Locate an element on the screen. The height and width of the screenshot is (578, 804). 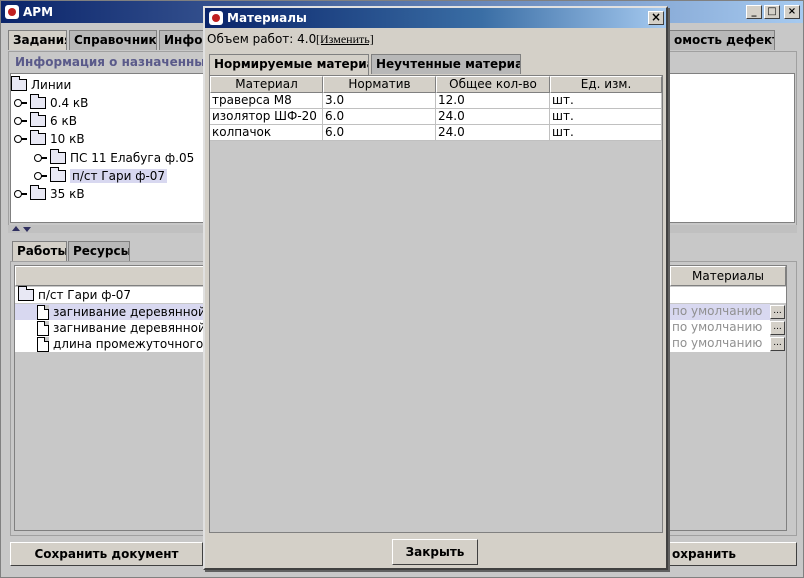
tab-spravochniki: Справочники is located at coordinates (113, 40).